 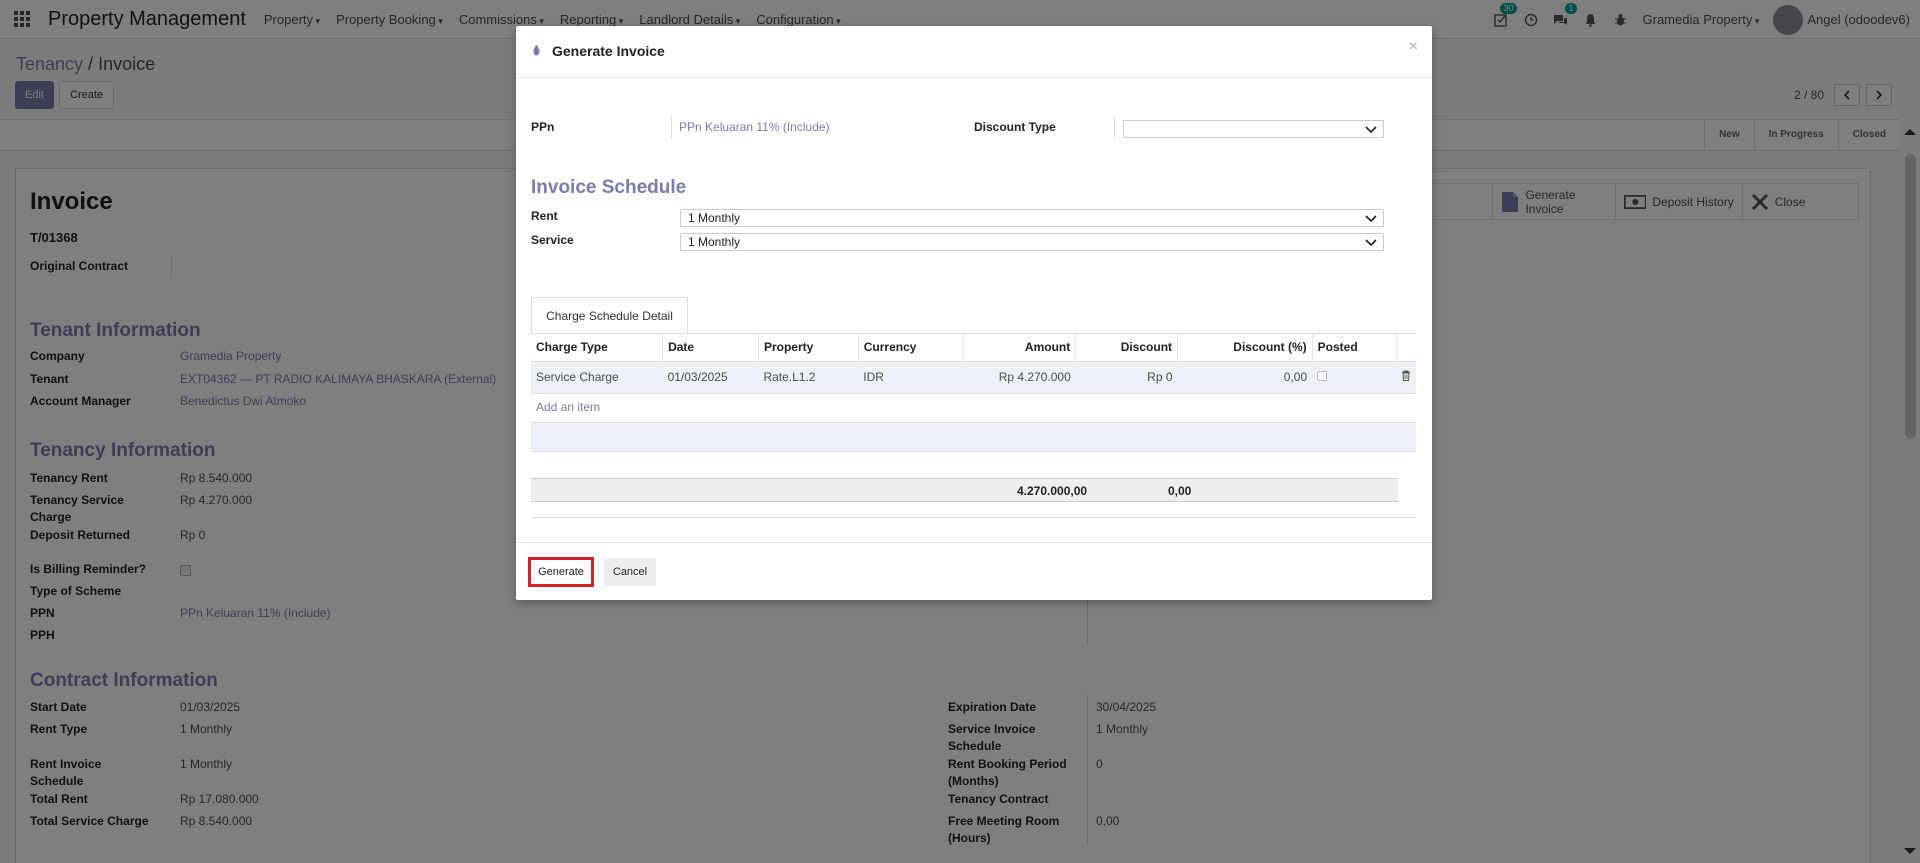 I want to click on service-schedule-select: 1 Monthly, so click(x=1032, y=242).